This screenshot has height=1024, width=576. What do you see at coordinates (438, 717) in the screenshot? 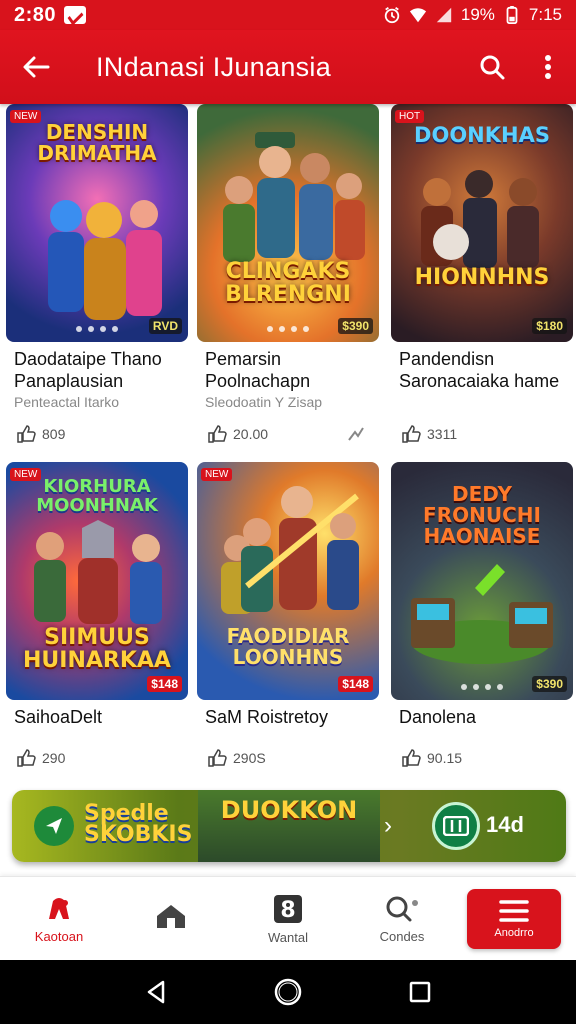
I see `card-title: Danolena` at bounding box center [438, 717].